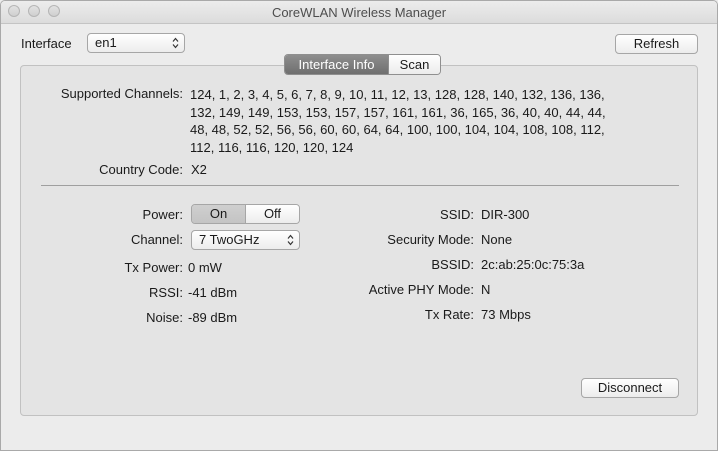 The image size is (718, 451). I want to click on power-label: Power:, so click(162, 214).